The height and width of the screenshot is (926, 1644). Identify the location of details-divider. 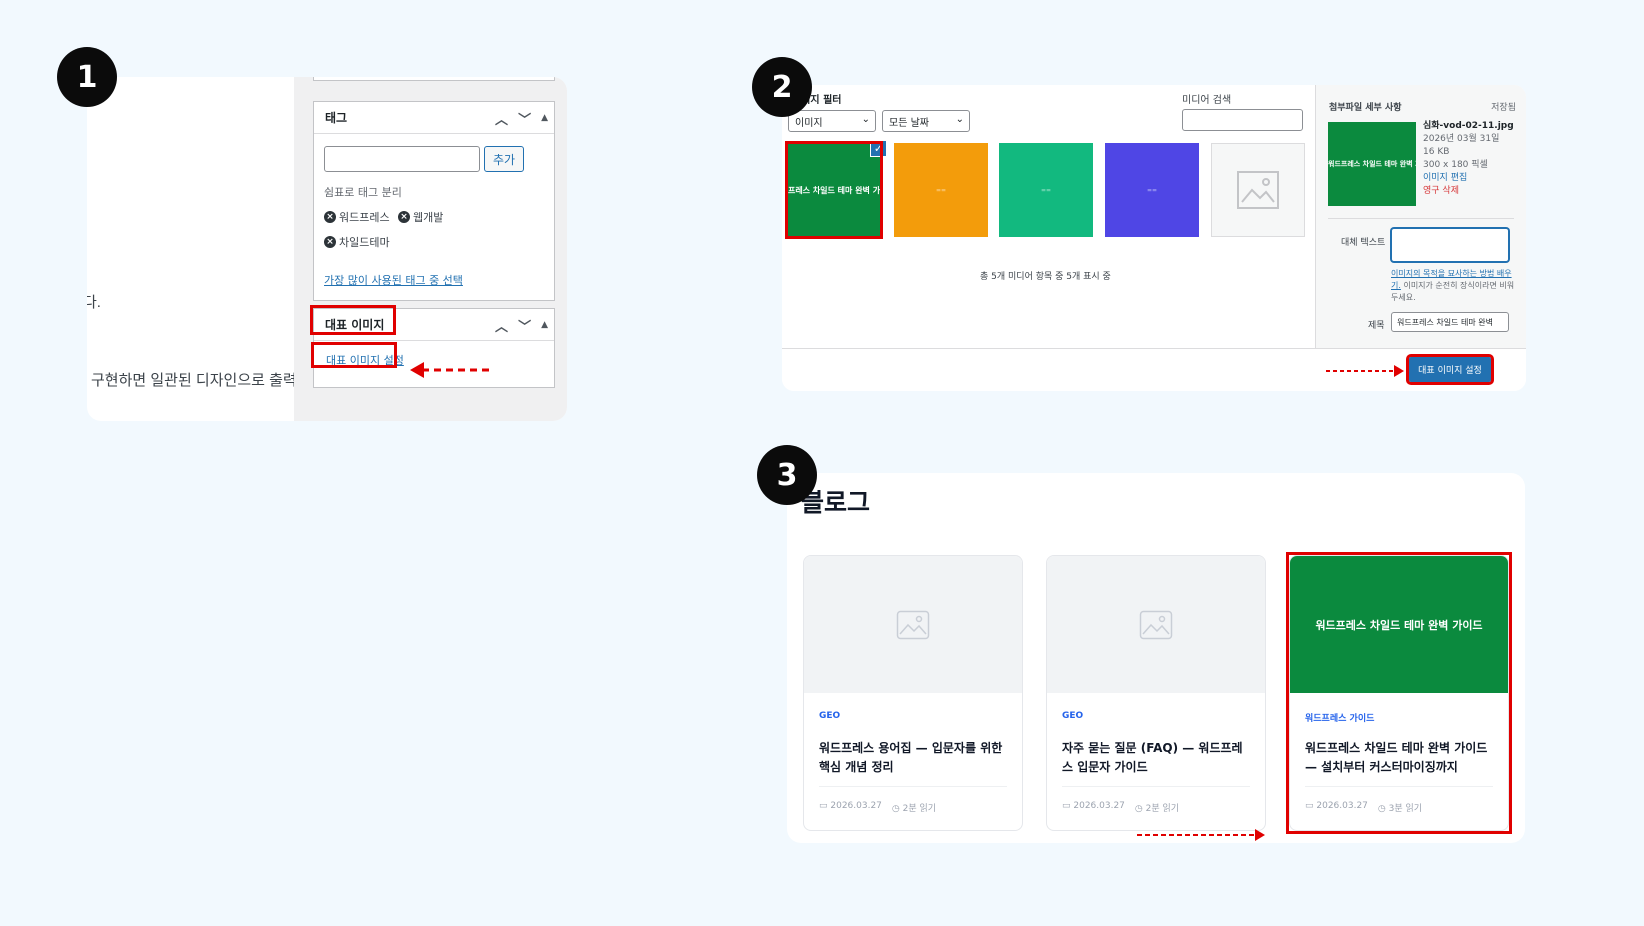
(1421, 218).